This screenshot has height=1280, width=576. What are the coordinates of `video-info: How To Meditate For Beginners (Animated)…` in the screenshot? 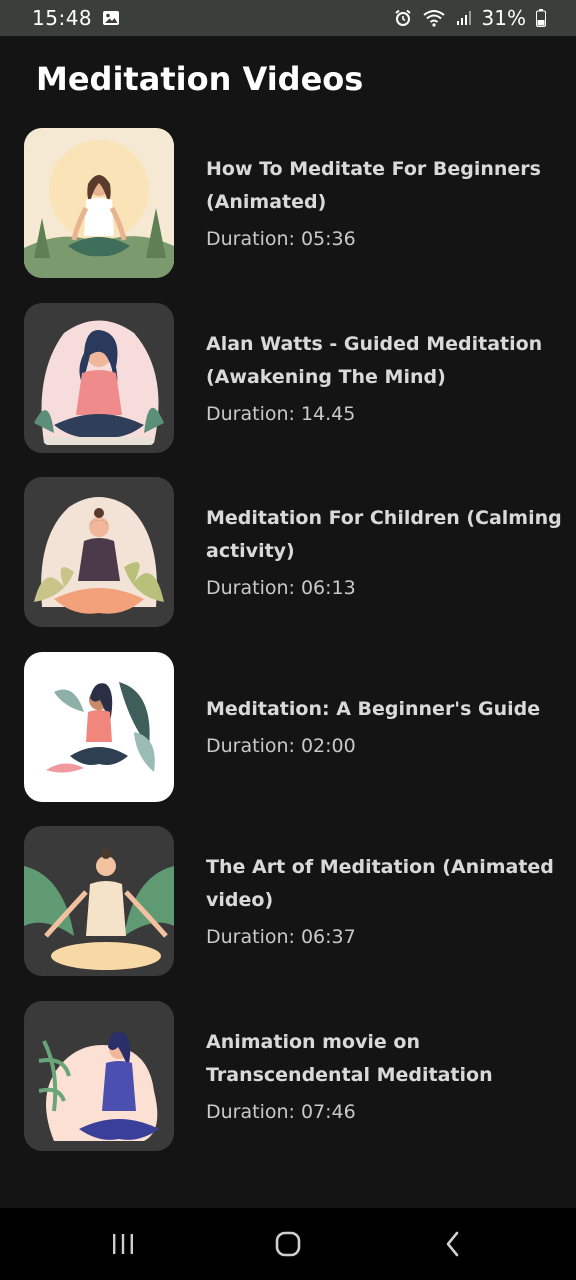 It's located at (385, 203).